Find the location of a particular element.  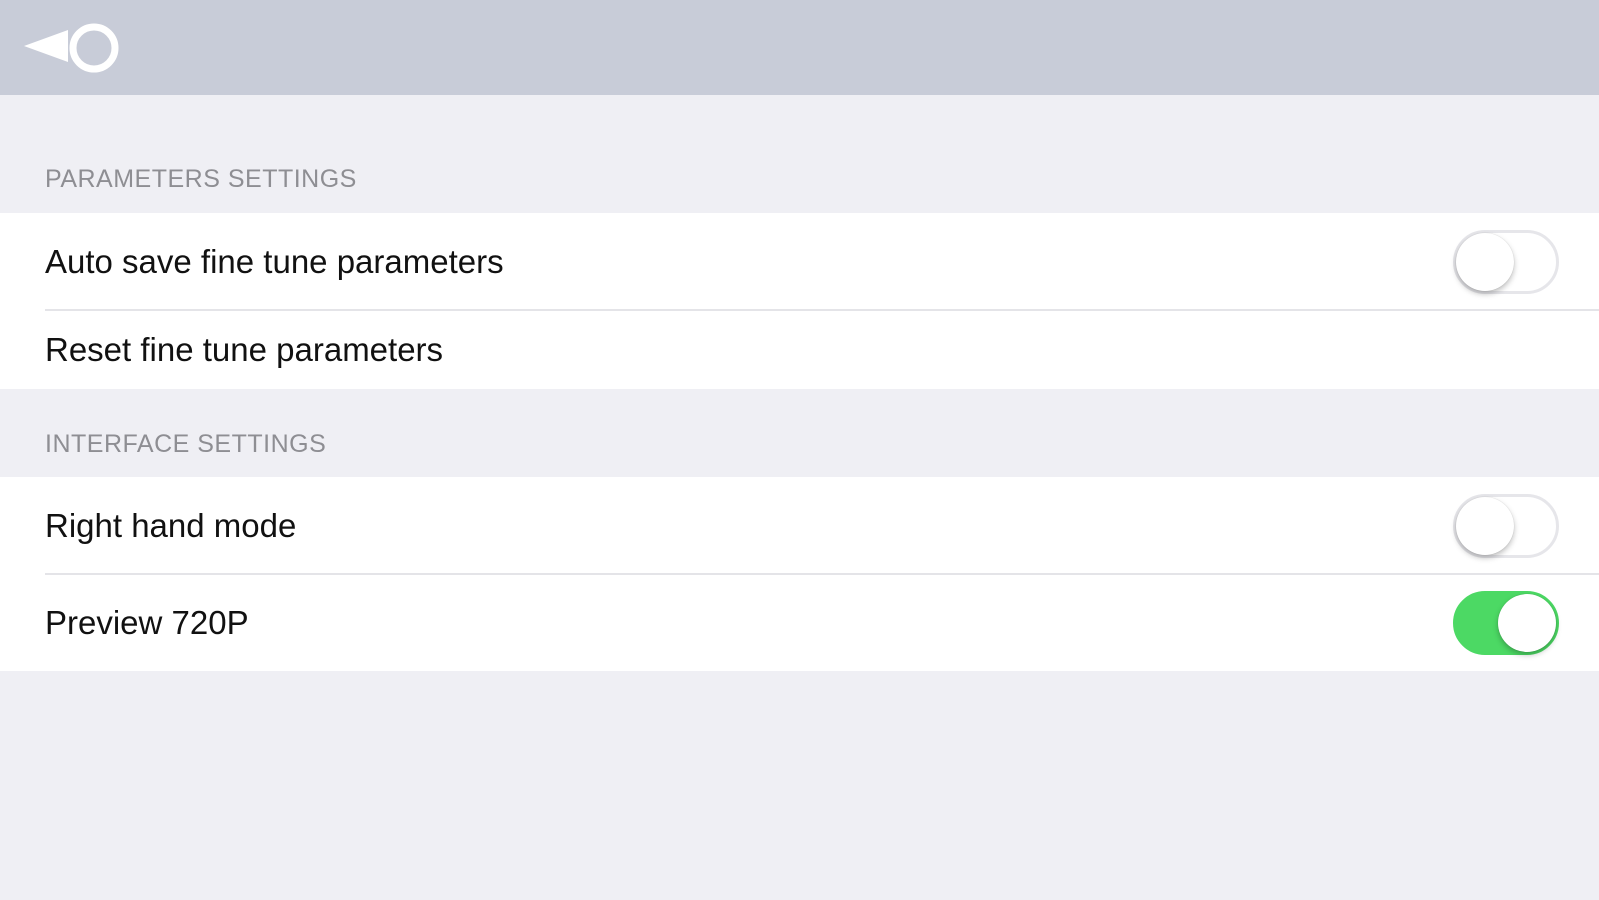

preview-720p-toggle is located at coordinates (1506, 623).